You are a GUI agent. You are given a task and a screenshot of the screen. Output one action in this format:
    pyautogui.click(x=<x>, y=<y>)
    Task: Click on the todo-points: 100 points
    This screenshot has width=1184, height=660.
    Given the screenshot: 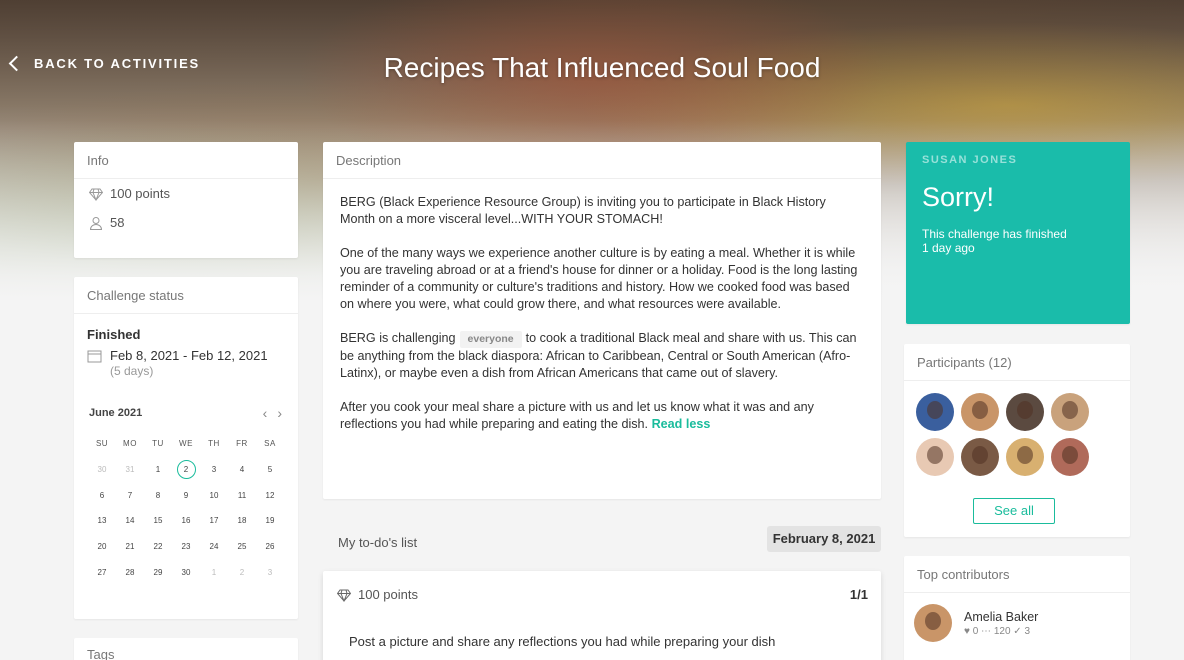 What is the action you would take?
    pyautogui.click(x=388, y=594)
    